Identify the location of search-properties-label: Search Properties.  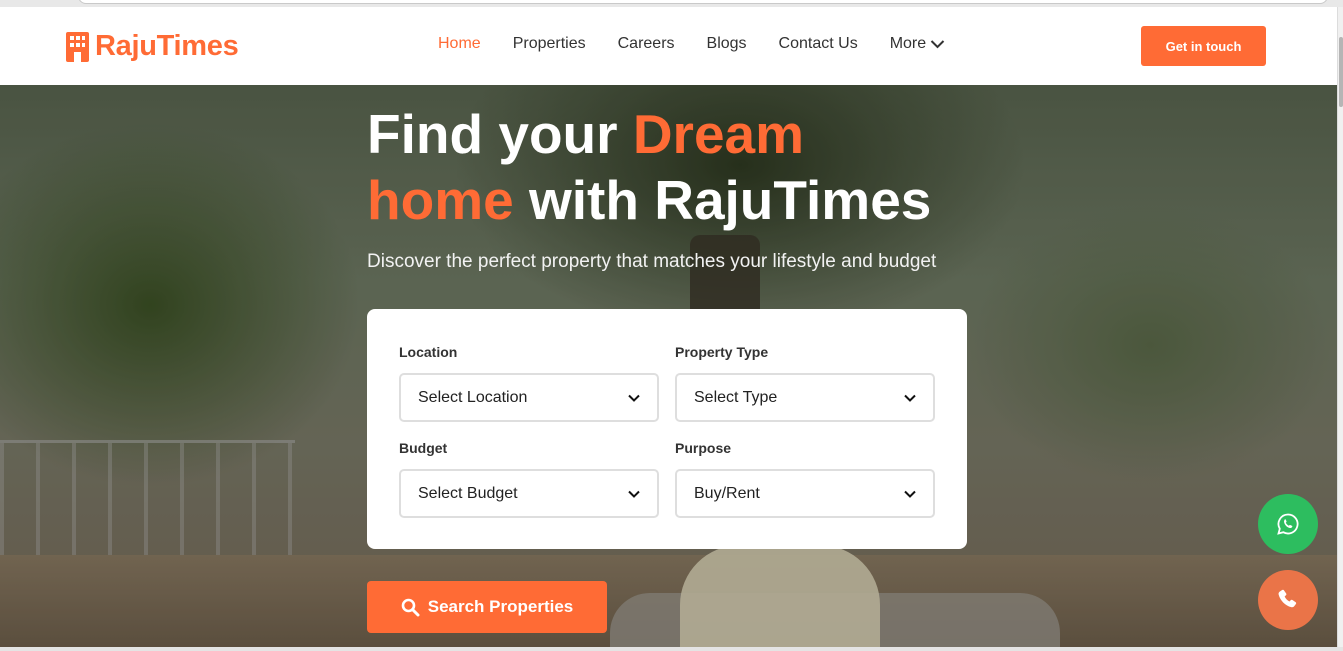
(500, 606).